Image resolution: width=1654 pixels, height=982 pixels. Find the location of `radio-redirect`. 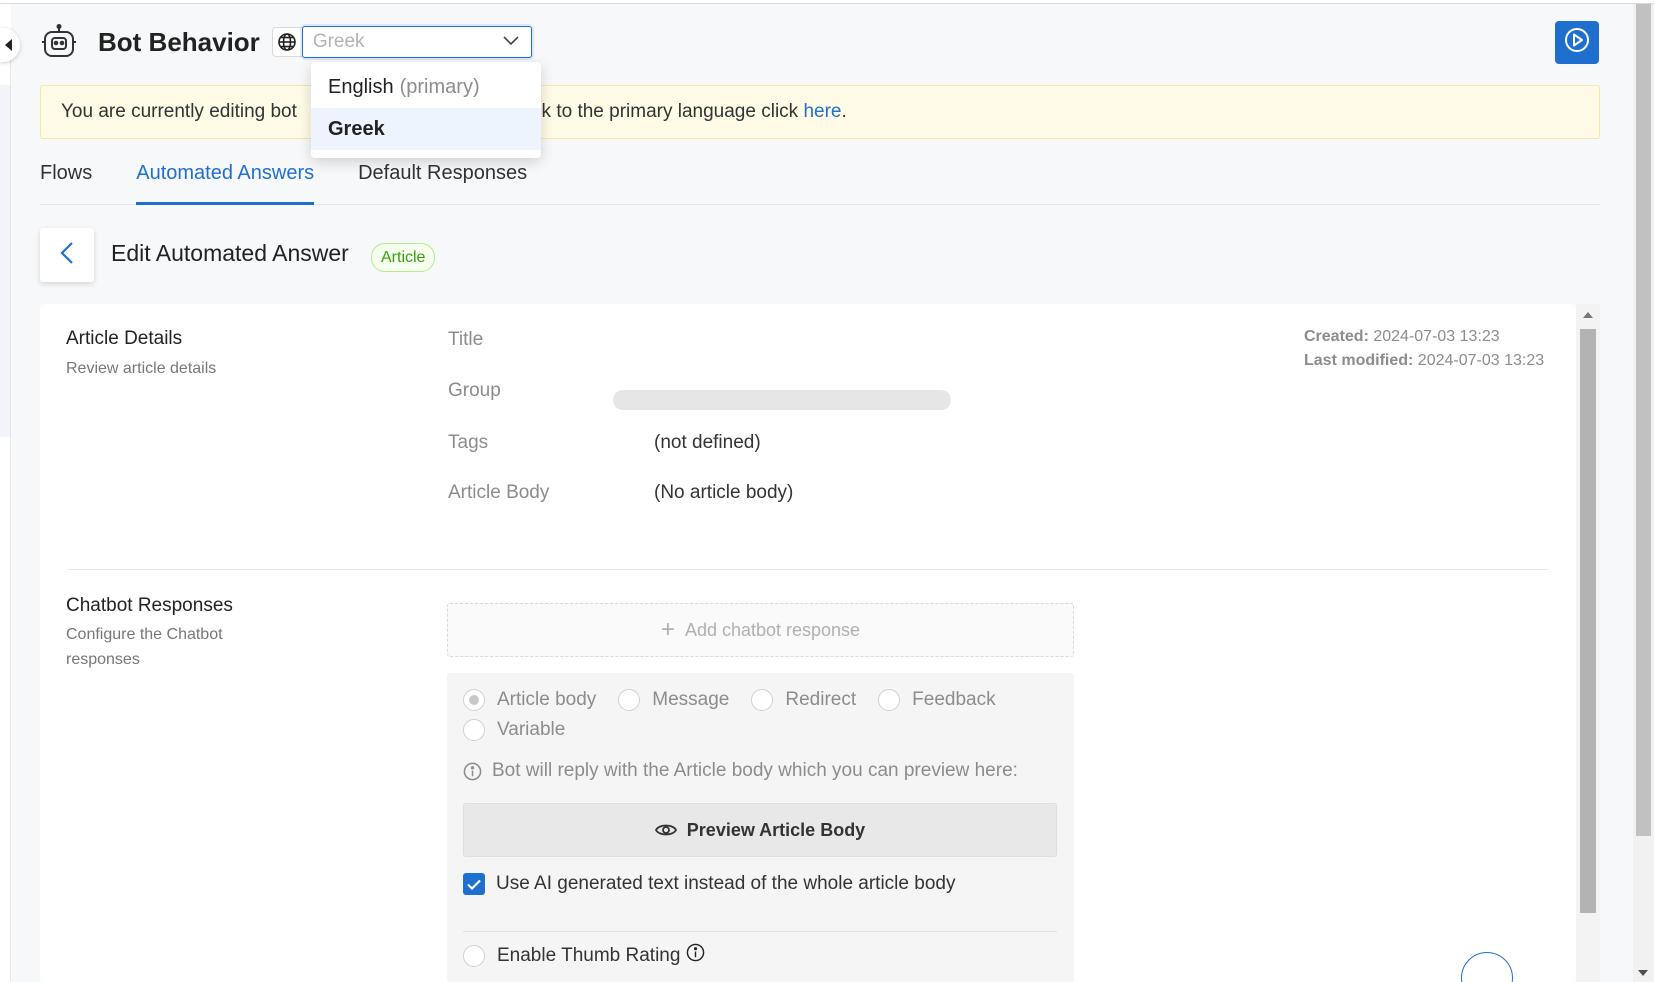

radio-redirect is located at coordinates (762, 700).